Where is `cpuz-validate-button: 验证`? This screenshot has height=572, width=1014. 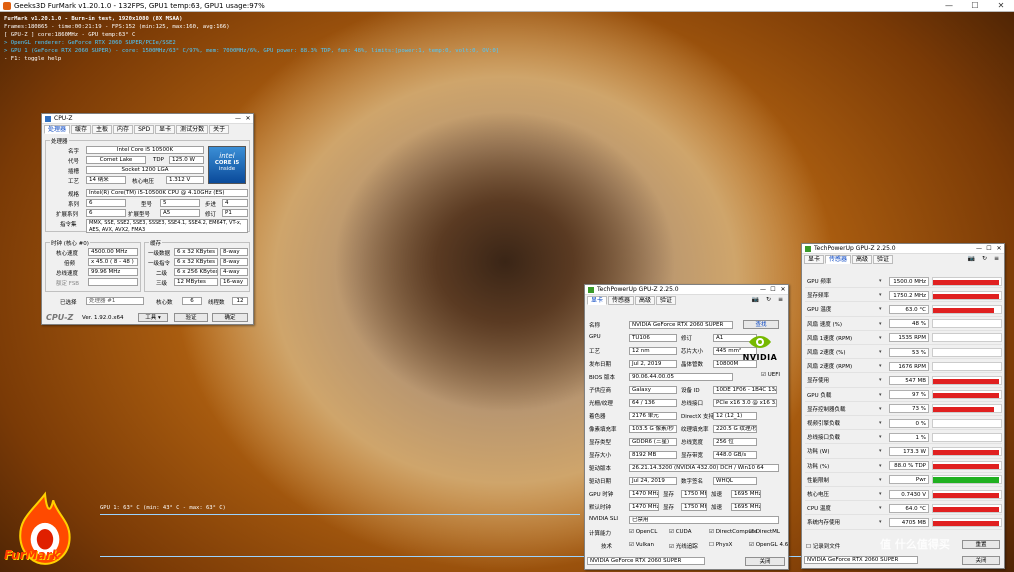
cpuz-validate-button: 验证 is located at coordinates (191, 317).